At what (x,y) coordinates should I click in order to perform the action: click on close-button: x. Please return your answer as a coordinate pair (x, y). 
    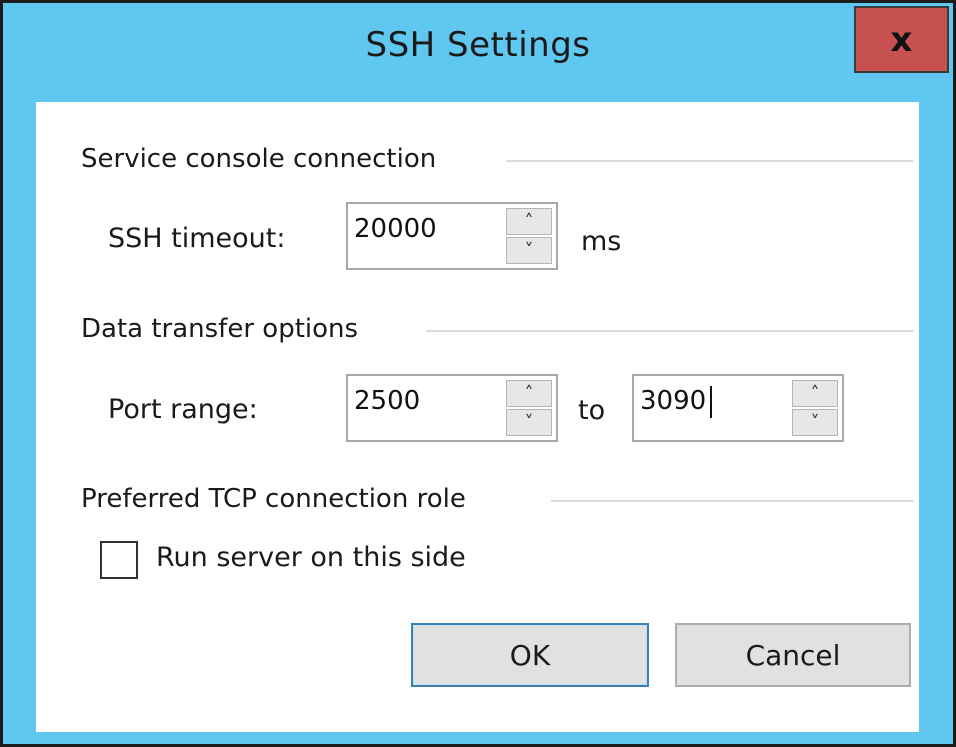
    Looking at the image, I should click on (901, 39).